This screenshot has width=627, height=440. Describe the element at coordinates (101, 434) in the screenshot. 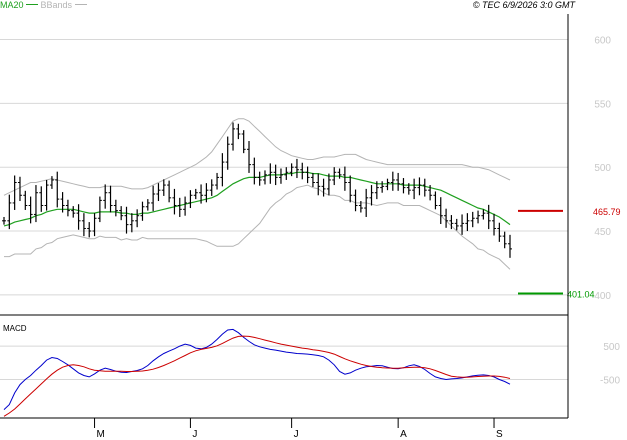

I see `x-axis-month-label: M` at that location.